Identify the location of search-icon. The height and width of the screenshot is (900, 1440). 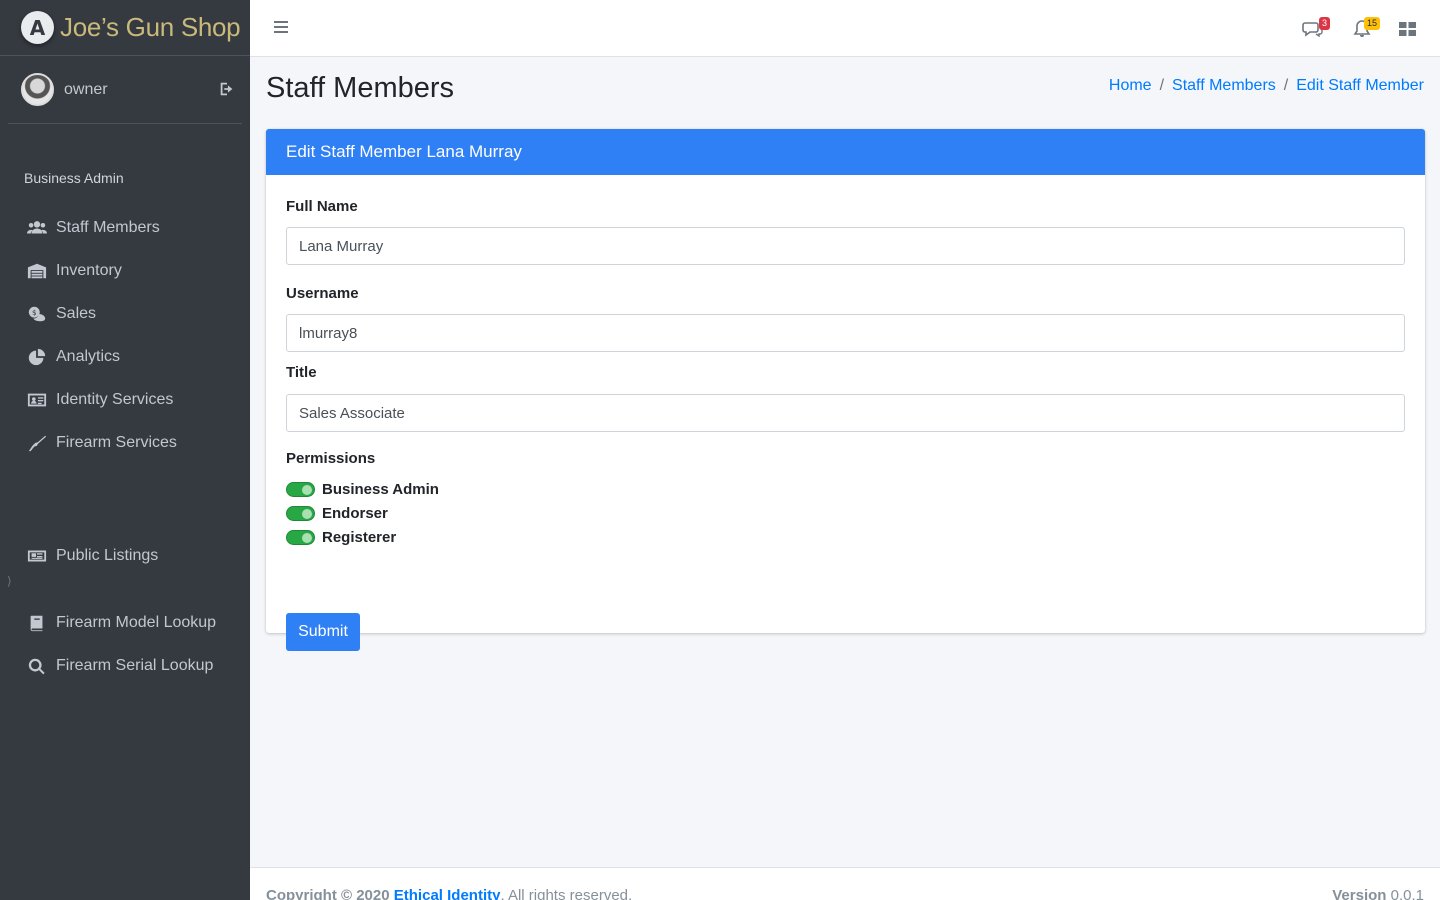
(37, 666).